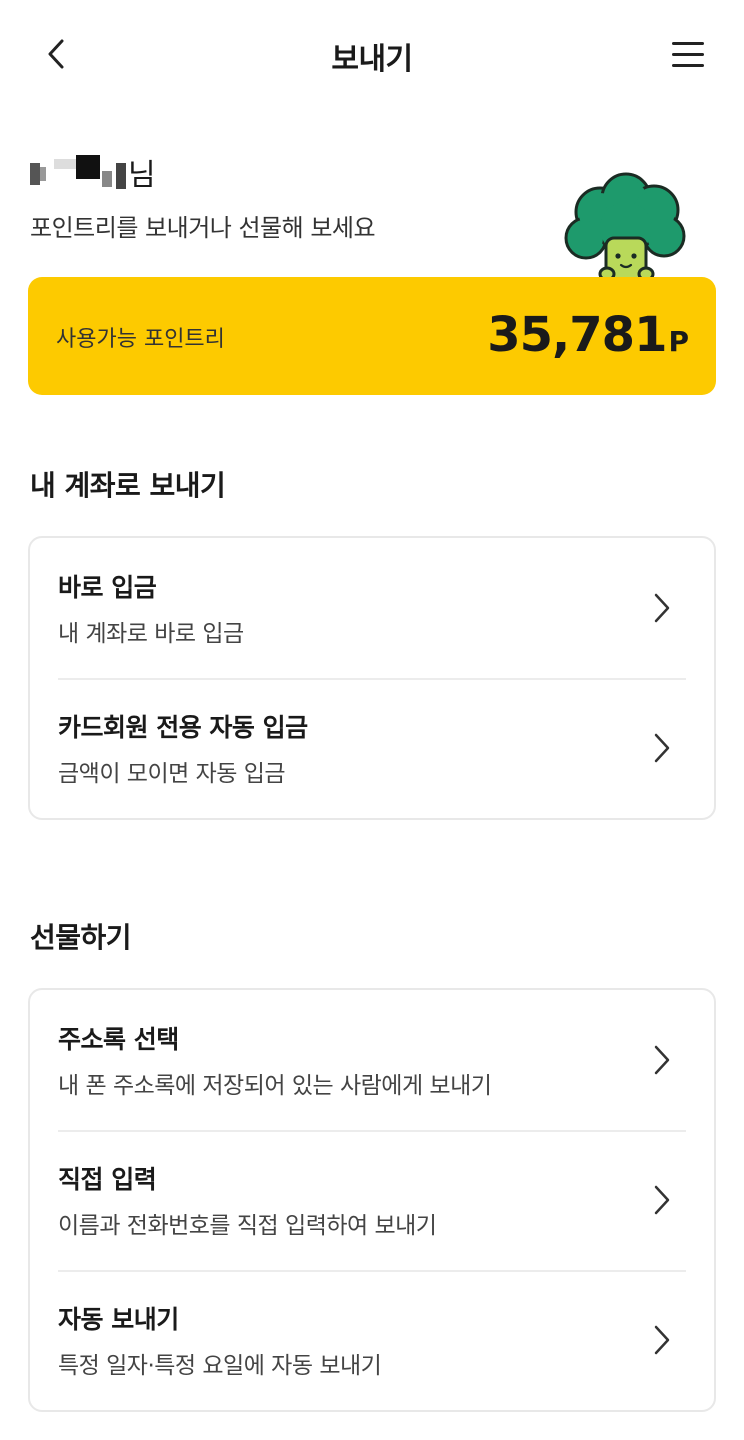 Image resolution: width=744 pixels, height=1440 pixels. What do you see at coordinates (183, 727) in the screenshot?
I see `option-title: 카드회원 전용 자동 입금` at bounding box center [183, 727].